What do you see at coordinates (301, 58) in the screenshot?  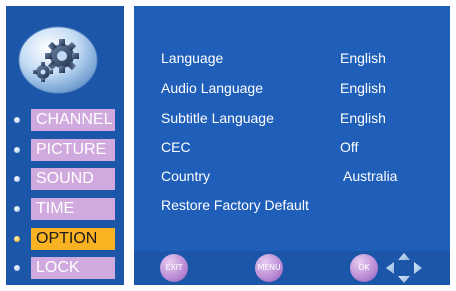 I see `setting-row-language: Language English` at bounding box center [301, 58].